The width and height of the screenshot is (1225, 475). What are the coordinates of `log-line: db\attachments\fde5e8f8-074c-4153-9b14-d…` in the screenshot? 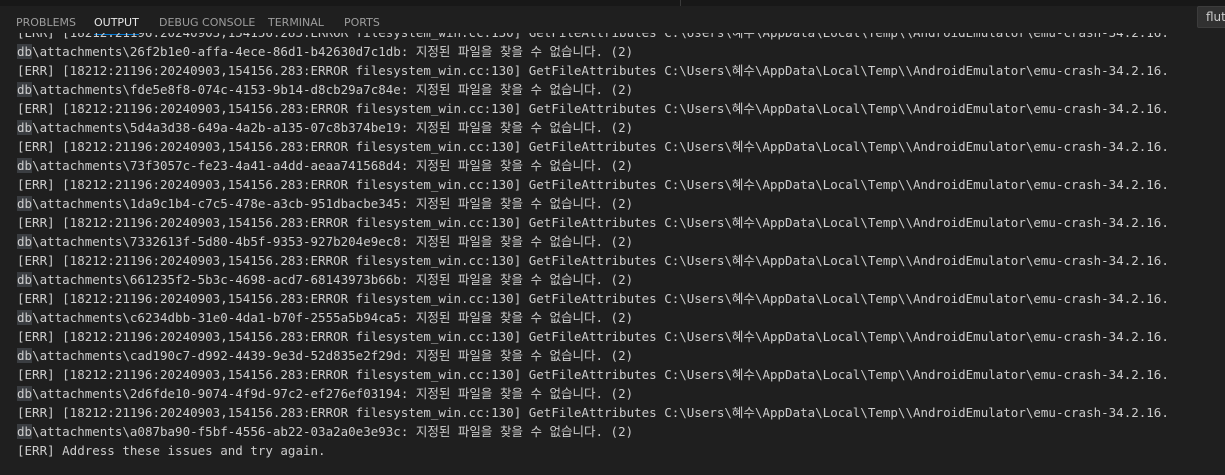 It's located at (621, 89).